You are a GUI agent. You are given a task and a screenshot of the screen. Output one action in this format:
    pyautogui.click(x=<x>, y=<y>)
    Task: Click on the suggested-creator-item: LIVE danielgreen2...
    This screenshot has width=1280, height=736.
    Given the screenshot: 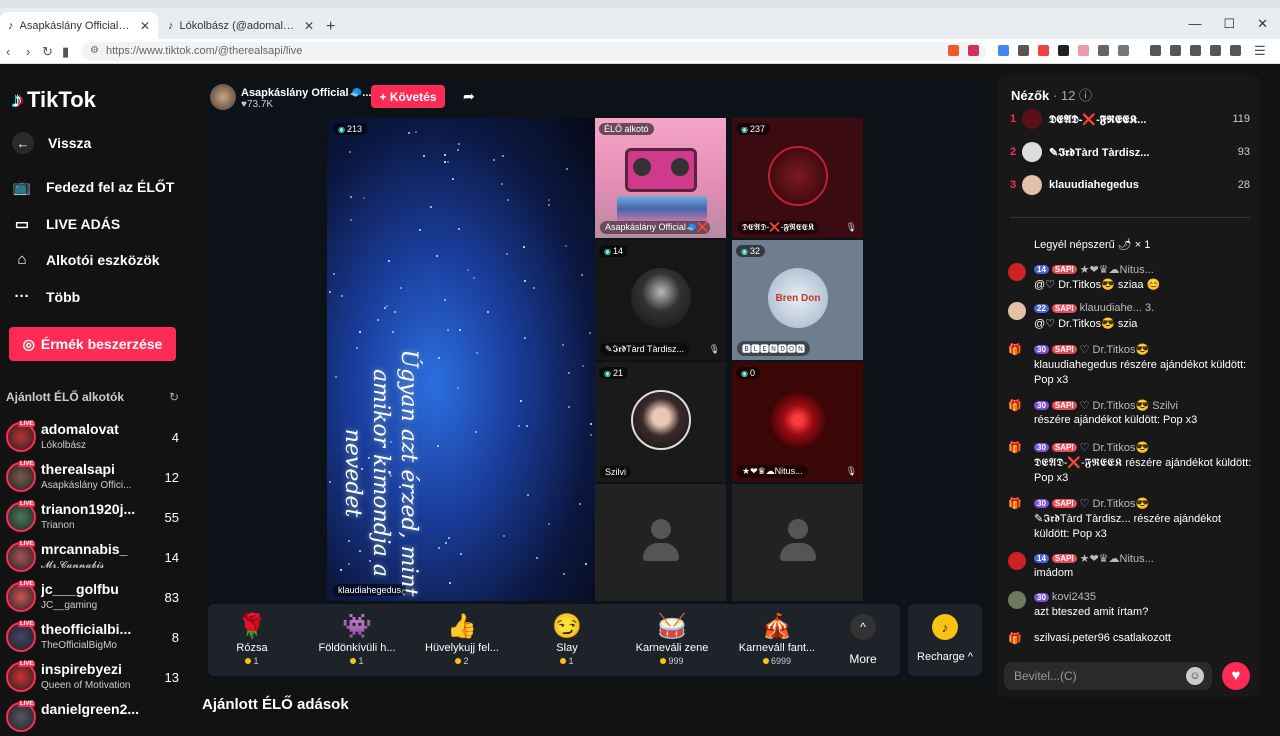 What is the action you would take?
    pyautogui.click(x=96, y=718)
    